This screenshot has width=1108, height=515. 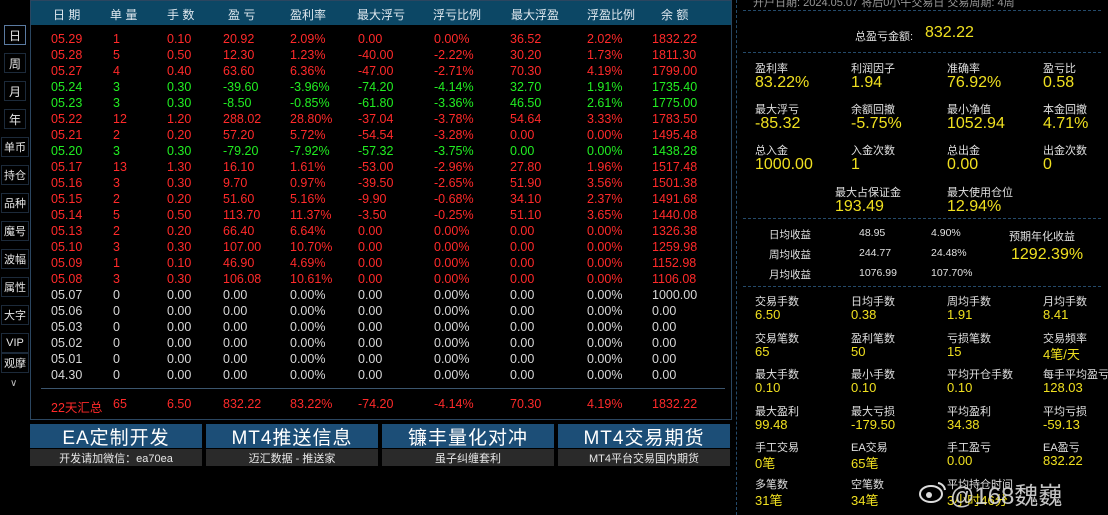 I want to click on sidebar-item-day: 日, so click(x=15, y=35).